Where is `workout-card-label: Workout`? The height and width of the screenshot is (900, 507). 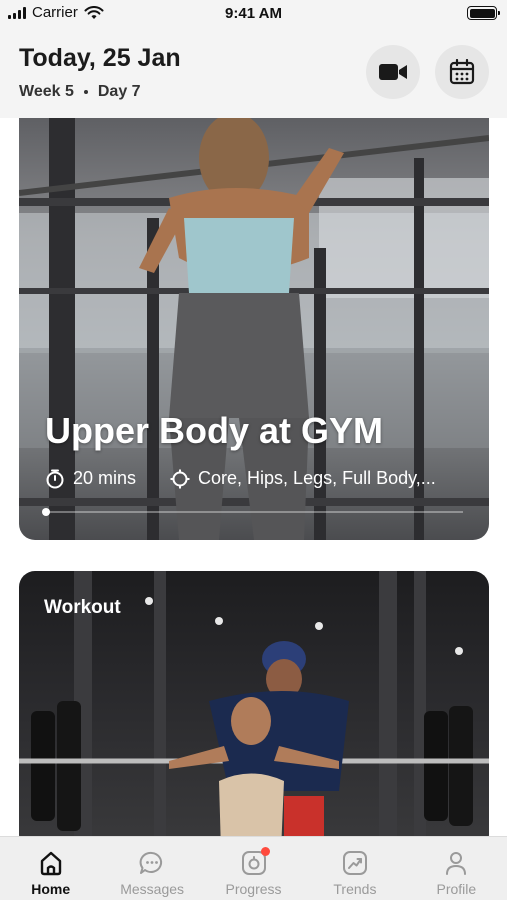
workout-card-label: Workout is located at coordinates (82, 607).